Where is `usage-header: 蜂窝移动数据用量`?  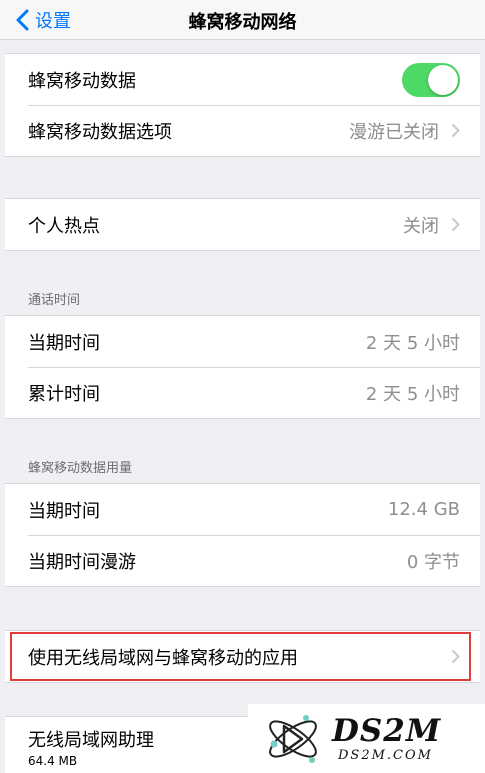 usage-header: 蜂窝移动数据用量 is located at coordinates (80, 468).